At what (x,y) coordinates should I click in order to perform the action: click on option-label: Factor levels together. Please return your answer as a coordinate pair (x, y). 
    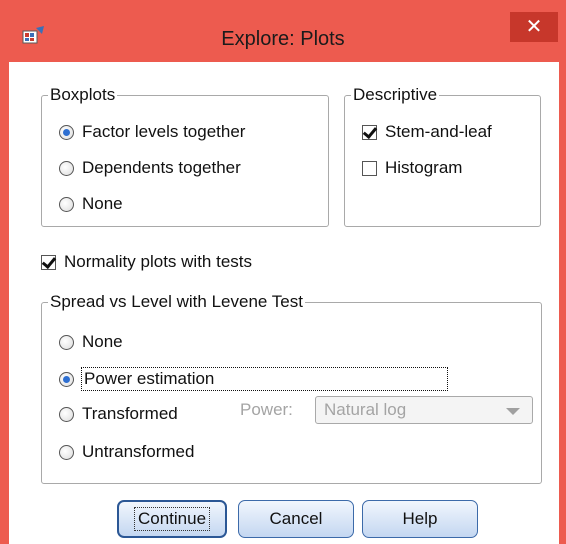
    Looking at the image, I should click on (164, 131).